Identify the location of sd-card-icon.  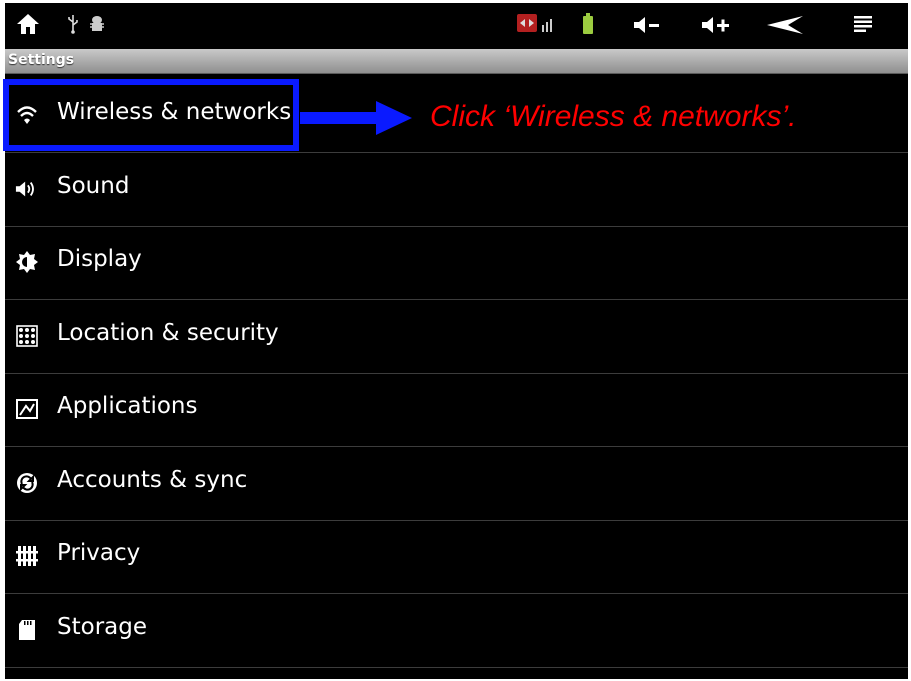
(27, 630).